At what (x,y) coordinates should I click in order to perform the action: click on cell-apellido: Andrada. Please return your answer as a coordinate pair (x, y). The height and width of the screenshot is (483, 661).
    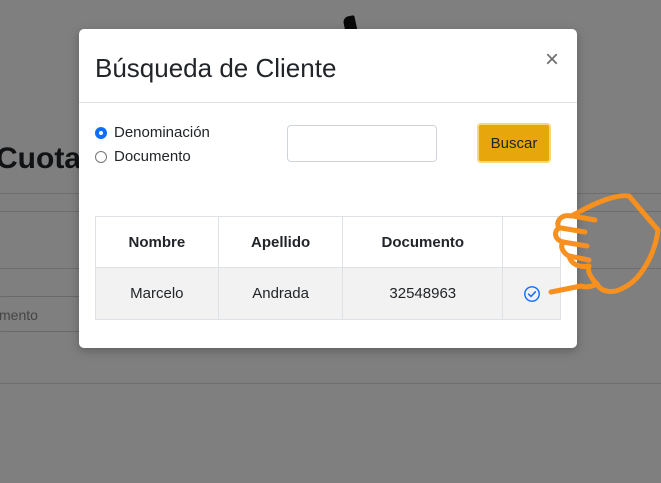
    Looking at the image, I should click on (280, 293).